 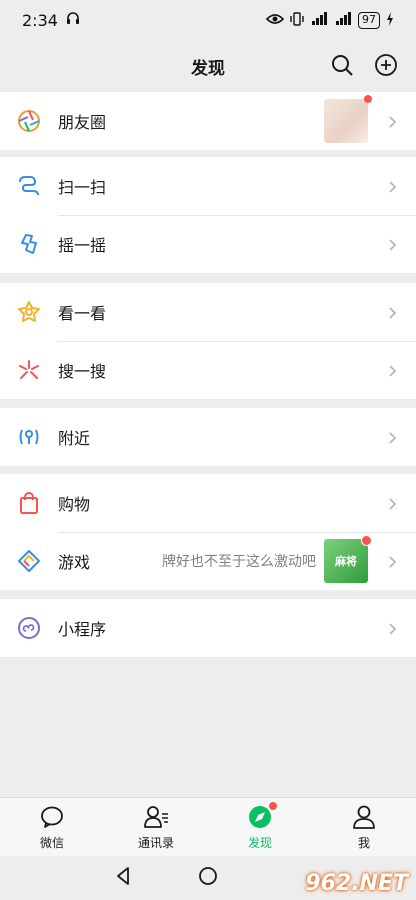 What do you see at coordinates (208, 370) in the screenshot?
I see `list-item-search: 搜一搜` at bounding box center [208, 370].